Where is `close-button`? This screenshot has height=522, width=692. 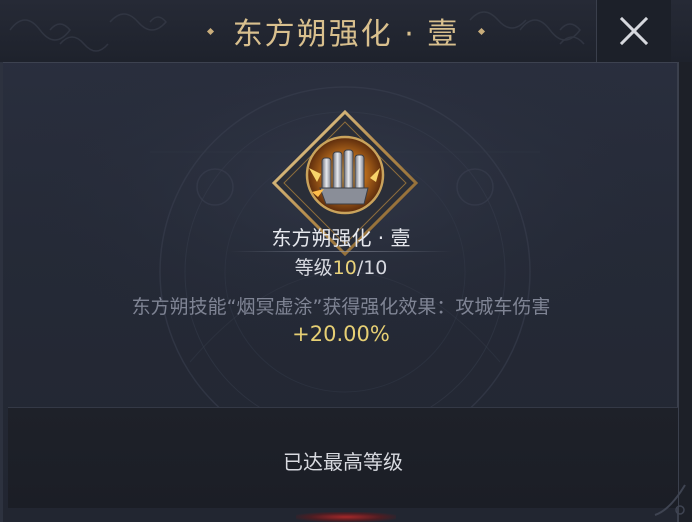
close-button is located at coordinates (633, 31).